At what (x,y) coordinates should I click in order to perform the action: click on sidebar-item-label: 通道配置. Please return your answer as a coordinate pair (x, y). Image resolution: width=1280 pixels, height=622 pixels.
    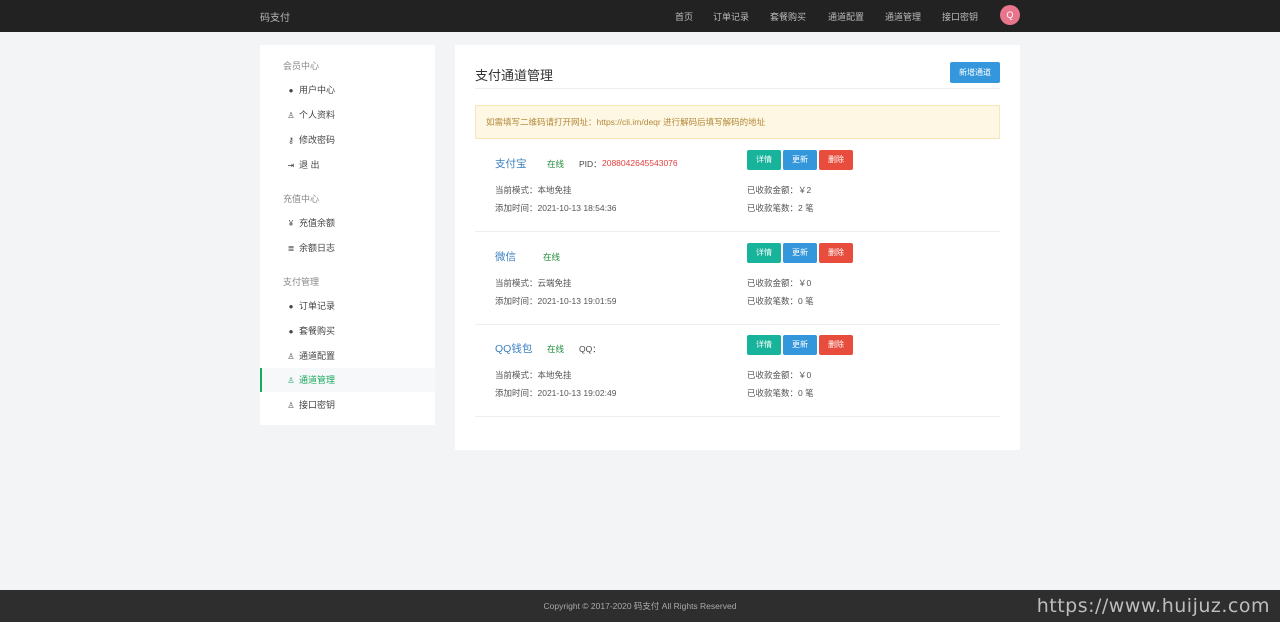
    Looking at the image, I should click on (317, 356).